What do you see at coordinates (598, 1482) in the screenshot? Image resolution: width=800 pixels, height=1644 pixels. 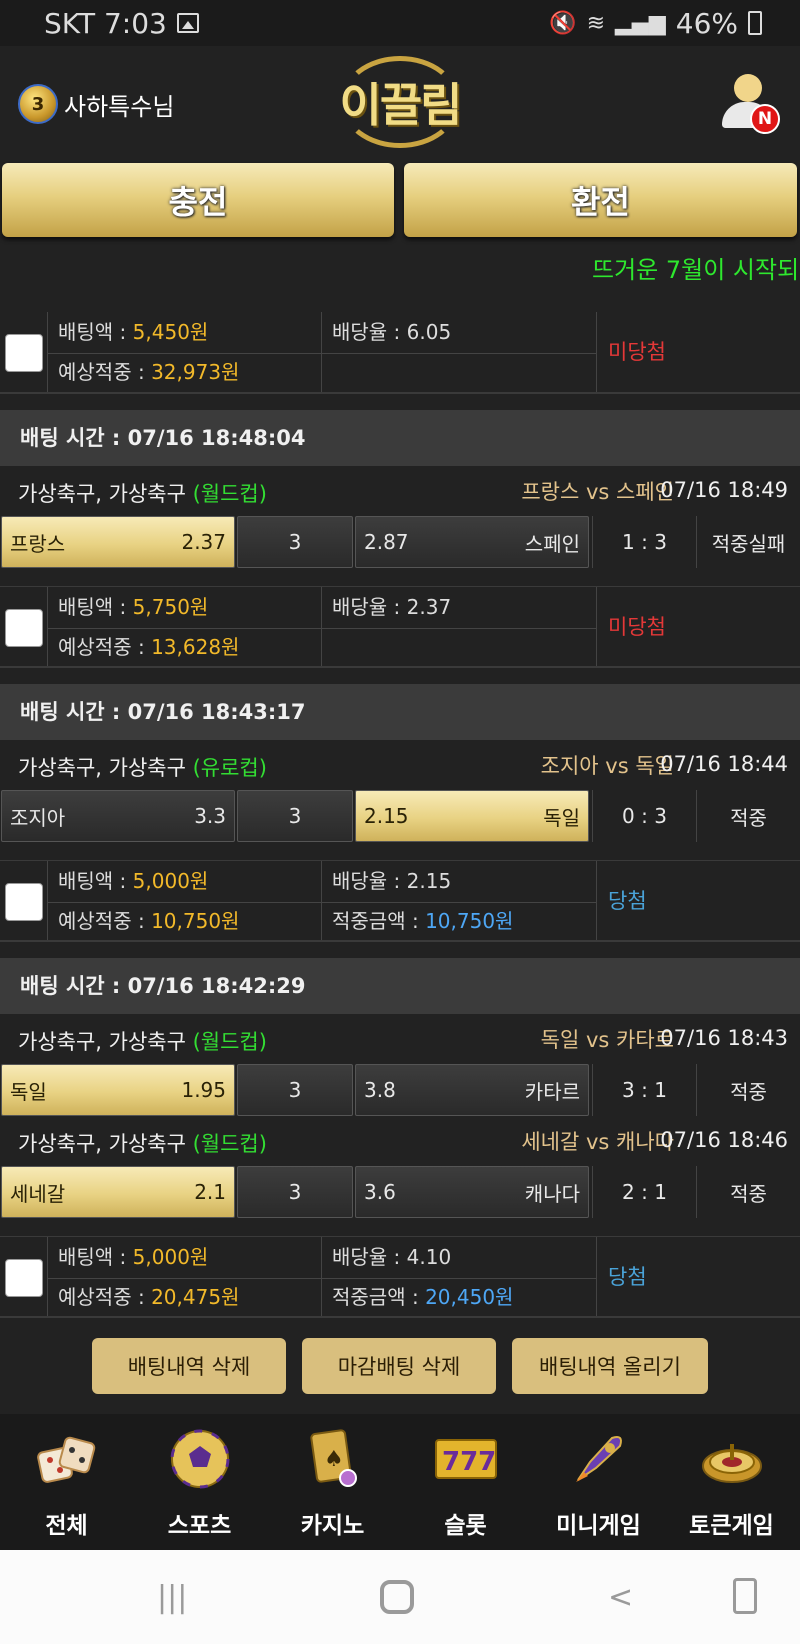 I see `nav-minigame: 미니게임` at bounding box center [598, 1482].